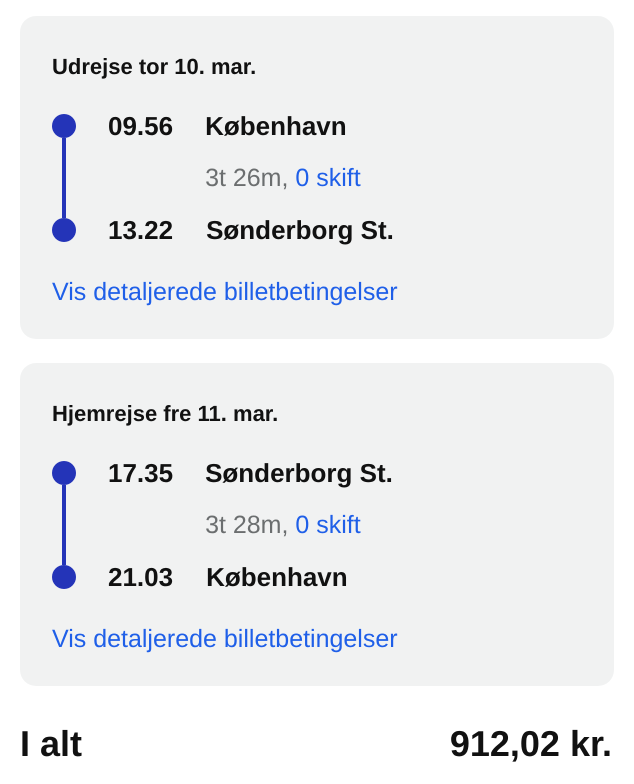  What do you see at coordinates (141, 577) in the screenshot?
I see `arrival-time: 21.03` at bounding box center [141, 577].